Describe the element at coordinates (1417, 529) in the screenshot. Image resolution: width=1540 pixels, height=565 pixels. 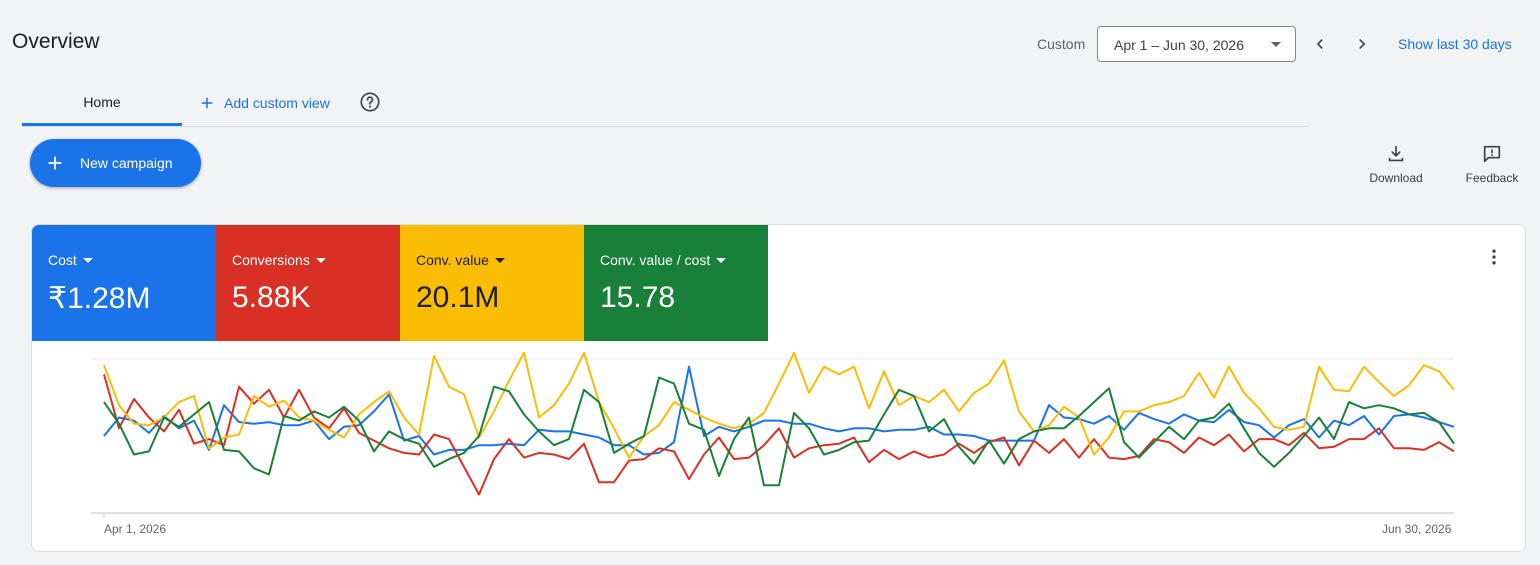
I see `x-axis-end-label: Jun 30, 2026` at that location.